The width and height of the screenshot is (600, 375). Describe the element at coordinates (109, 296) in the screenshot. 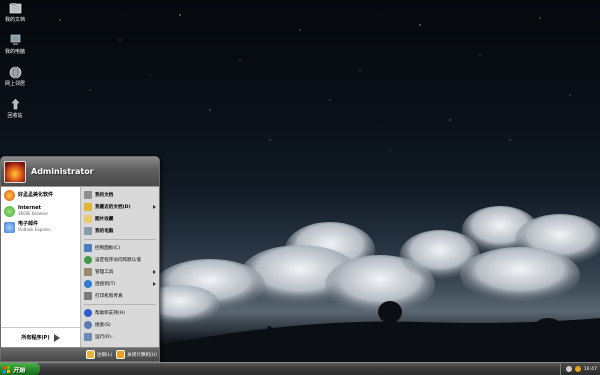

I see `menu-item-label: 打印机和传真` at that location.